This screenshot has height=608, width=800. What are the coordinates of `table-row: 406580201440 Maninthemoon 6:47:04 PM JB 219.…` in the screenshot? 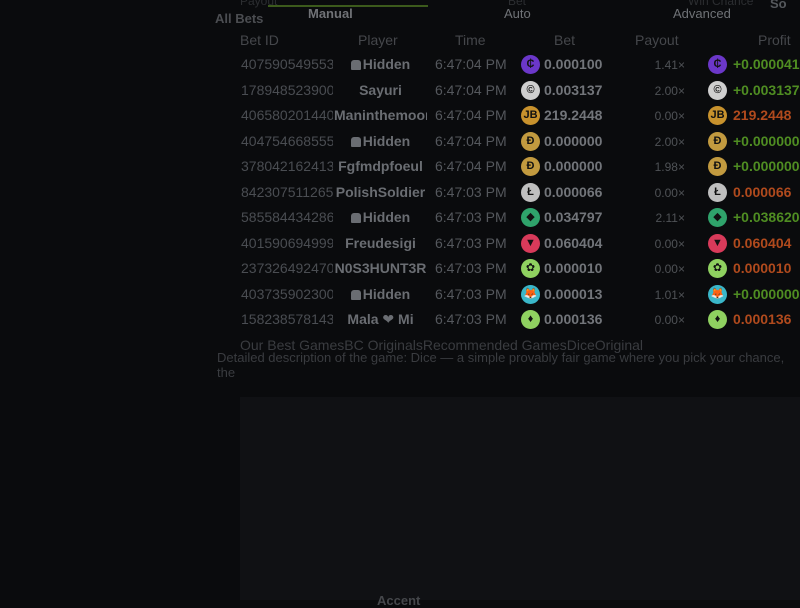 It's located at (520, 115).